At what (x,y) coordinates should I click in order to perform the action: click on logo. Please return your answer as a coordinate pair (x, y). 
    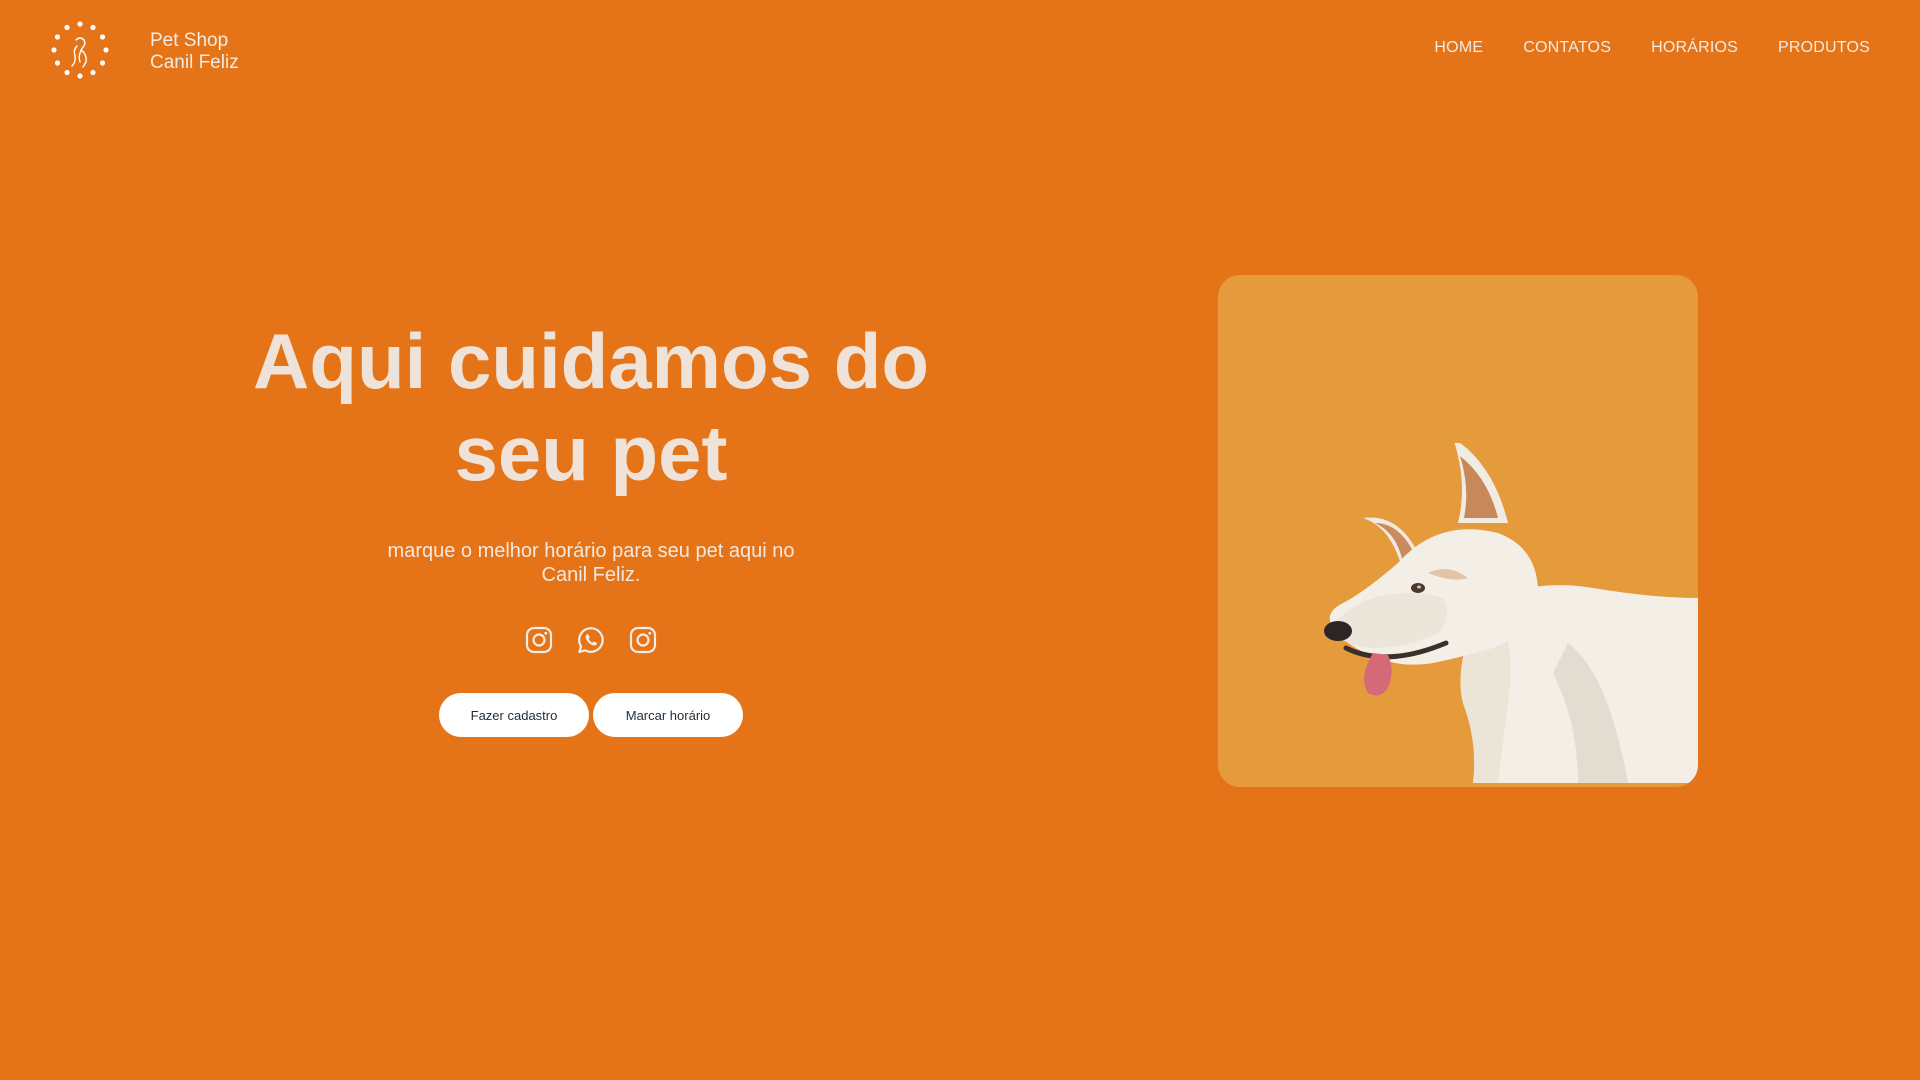
    Looking at the image, I should click on (80, 50).